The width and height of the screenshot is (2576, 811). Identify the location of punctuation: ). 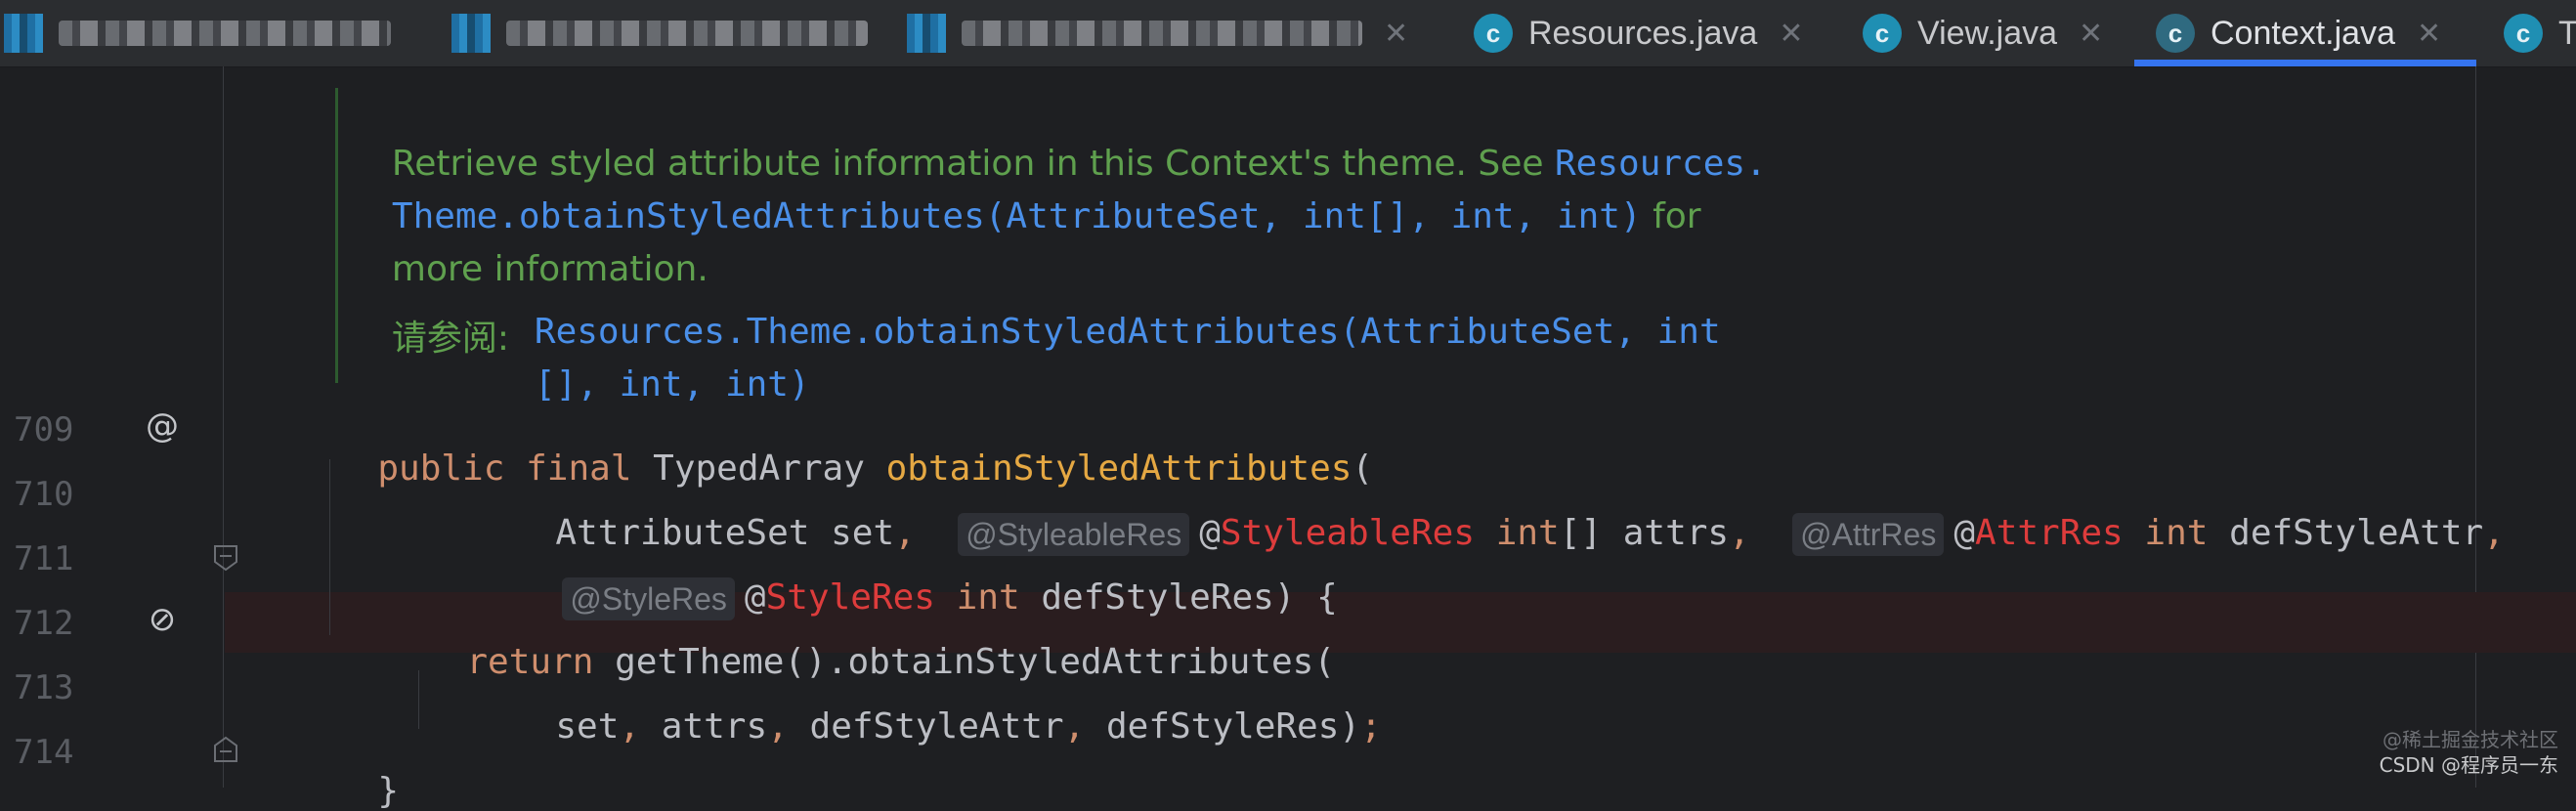
(1350, 726).